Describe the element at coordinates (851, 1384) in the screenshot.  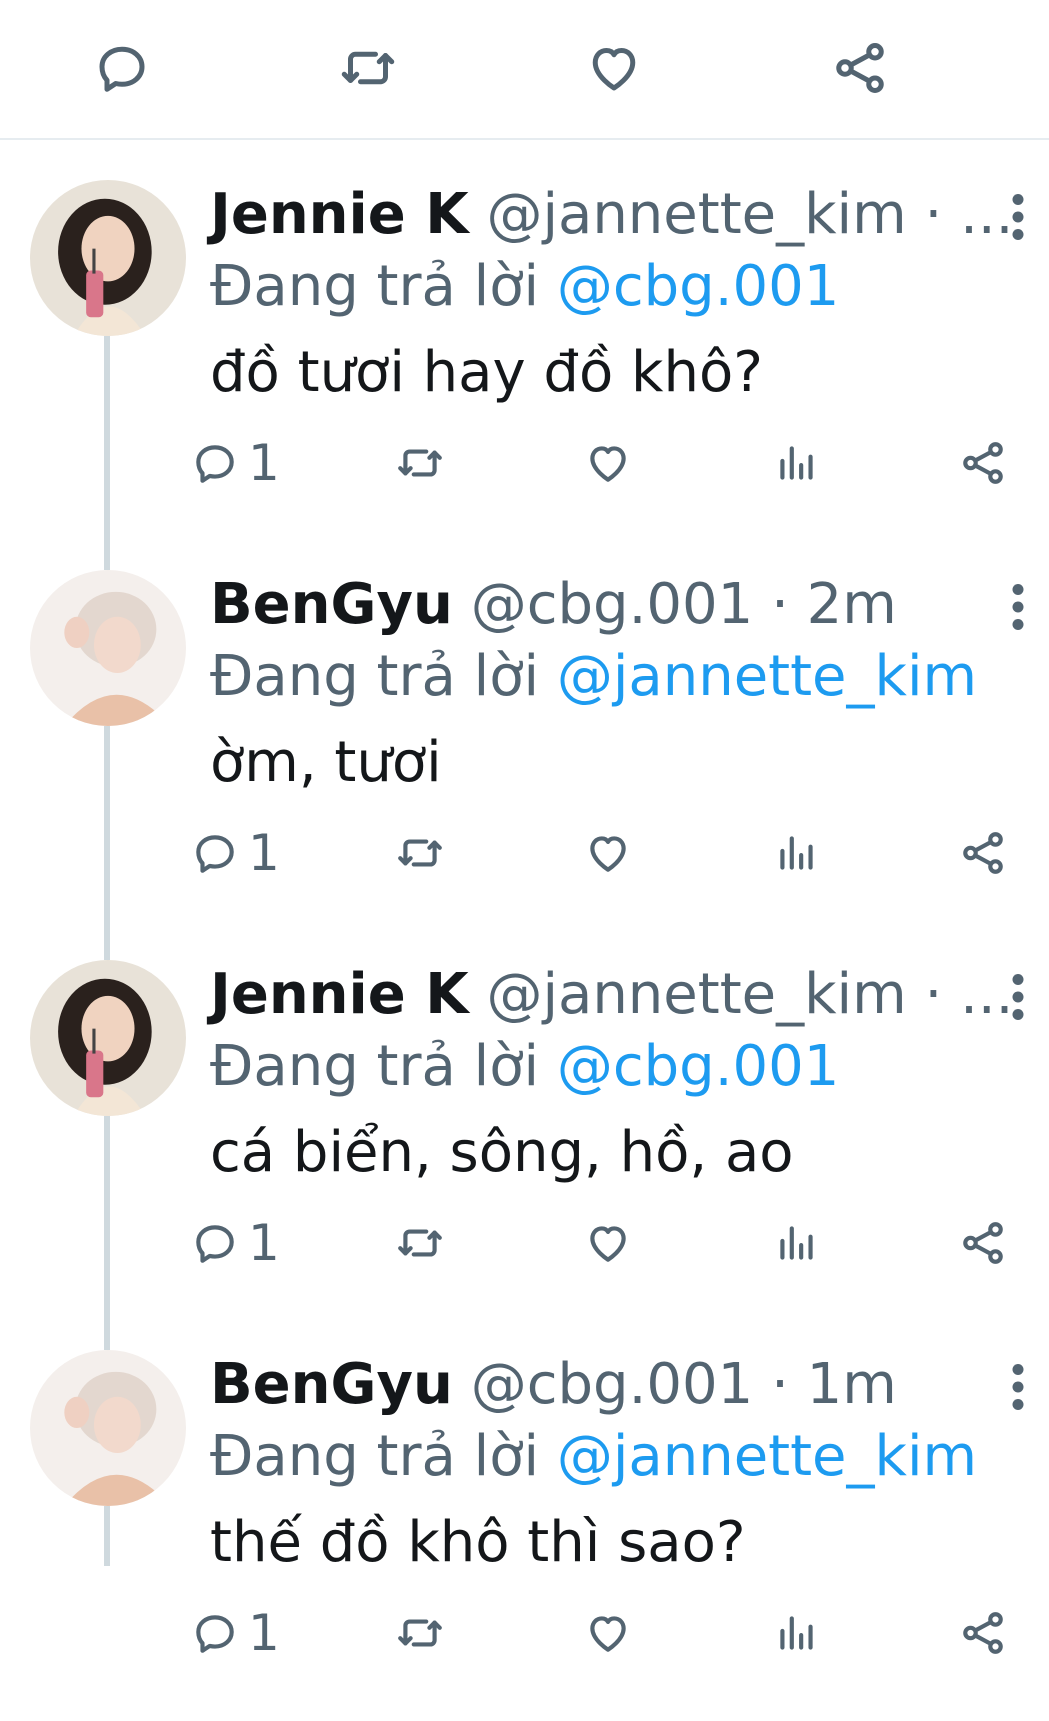
I see `tweet-time: 1m` at that location.